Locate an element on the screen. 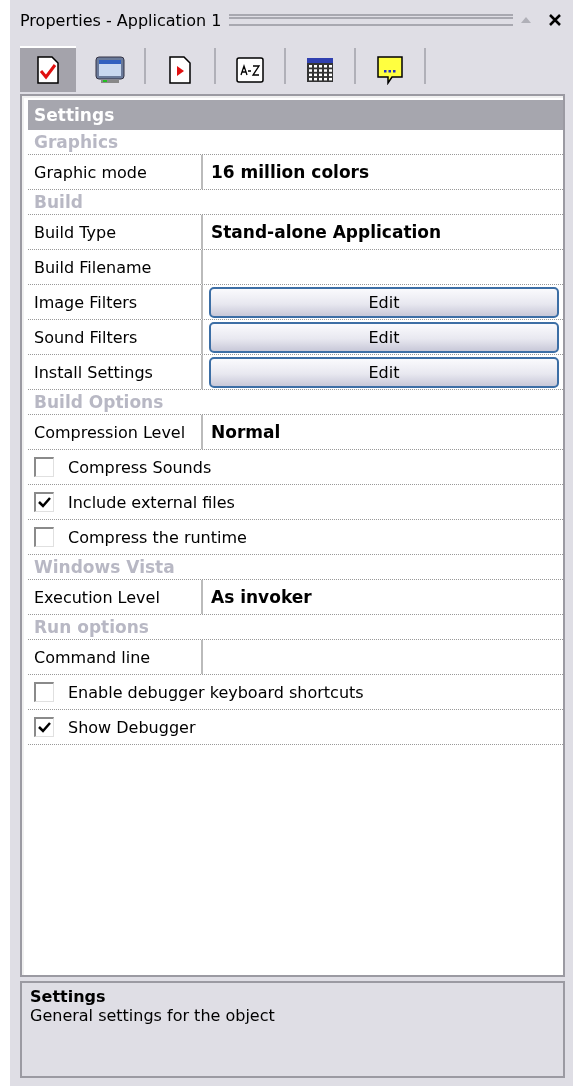  table-icon is located at coordinates (320, 70).